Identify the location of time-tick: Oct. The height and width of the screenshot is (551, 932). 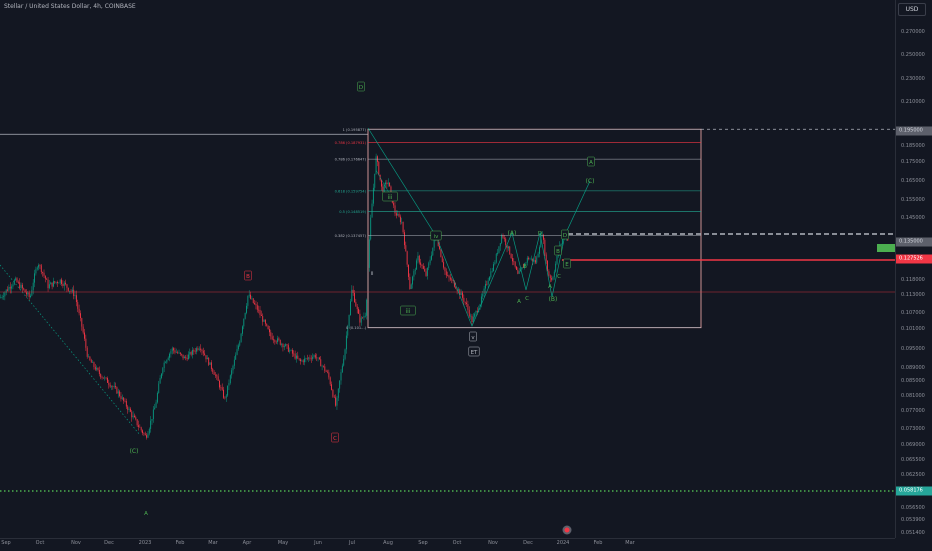
(457, 543).